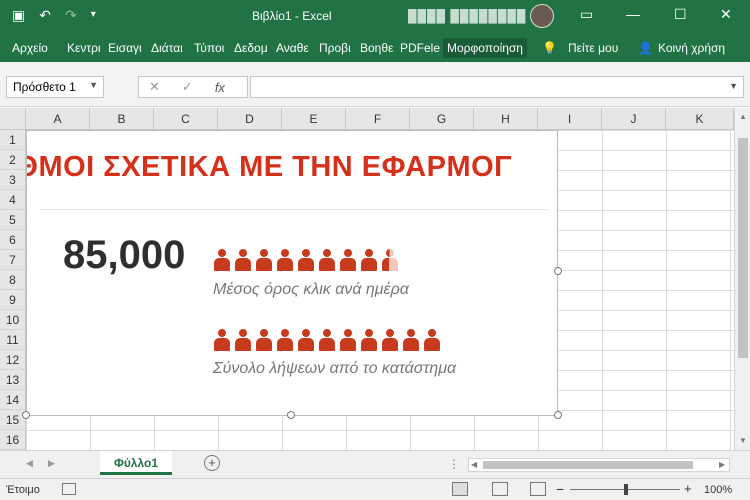 This screenshot has width=750, height=500. Describe the element at coordinates (722, 464) in the screenshot. I see `scroll-right-icon: ▶` at that location.